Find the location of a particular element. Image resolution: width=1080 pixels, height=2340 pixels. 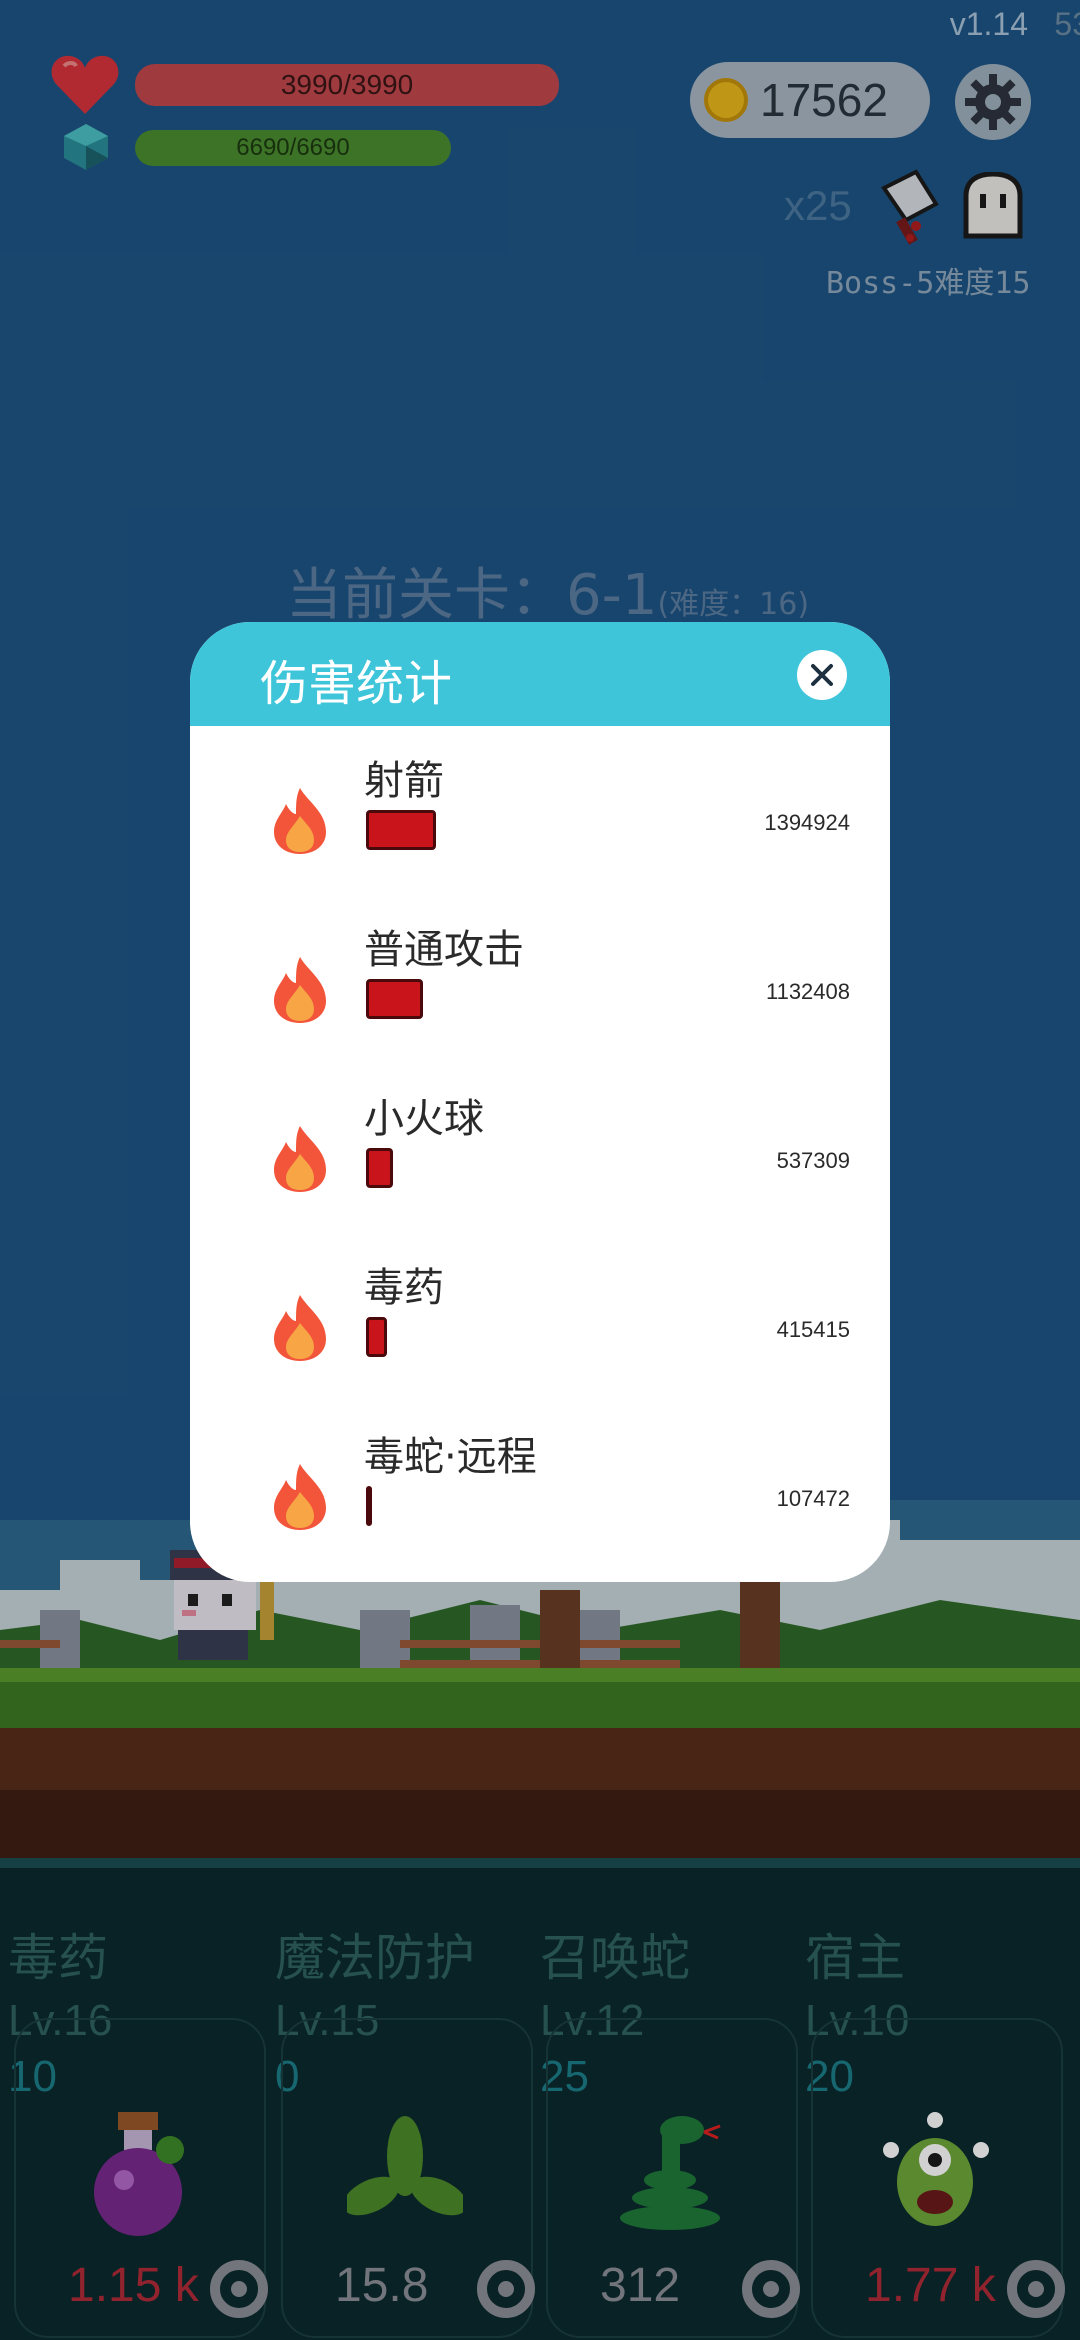

damage-value: 1394924 is located at coordinates (807, 822).